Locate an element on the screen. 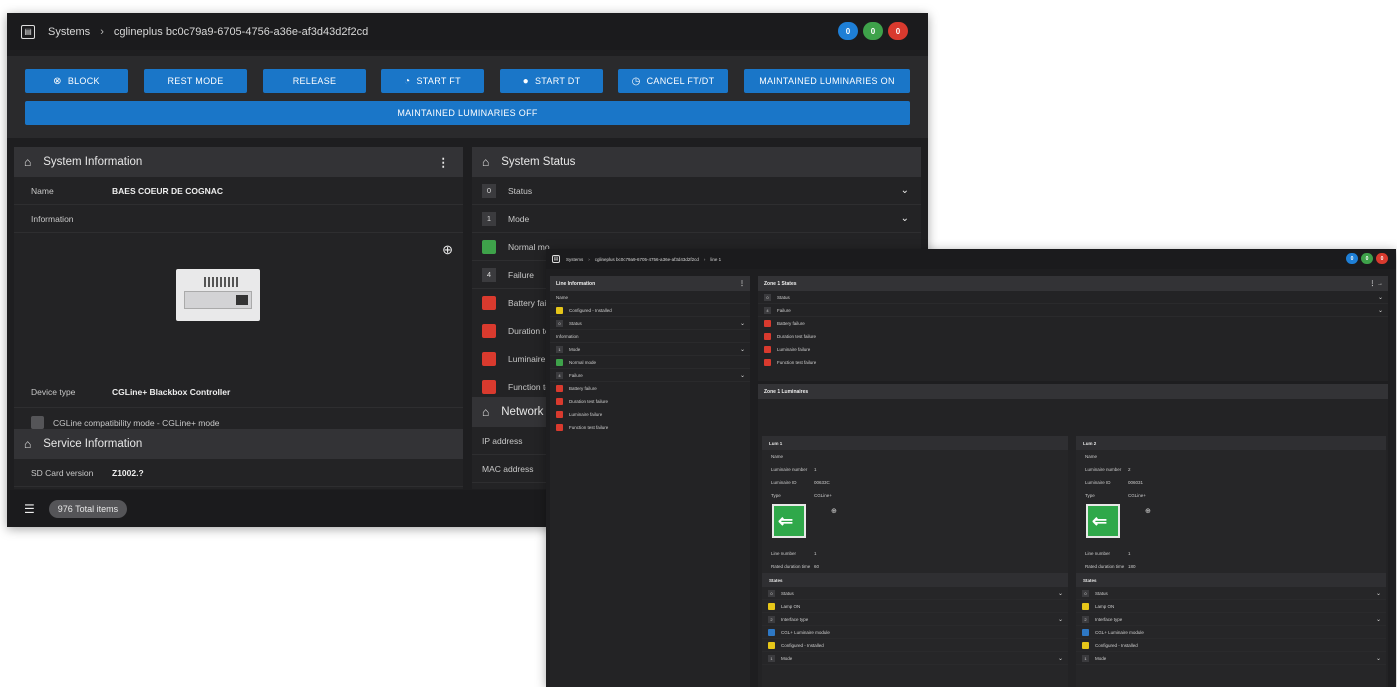 Image resolution: width=1397 pixels, height=687 pixels. list-icon: ☰ is located at coordinates (29, 509).